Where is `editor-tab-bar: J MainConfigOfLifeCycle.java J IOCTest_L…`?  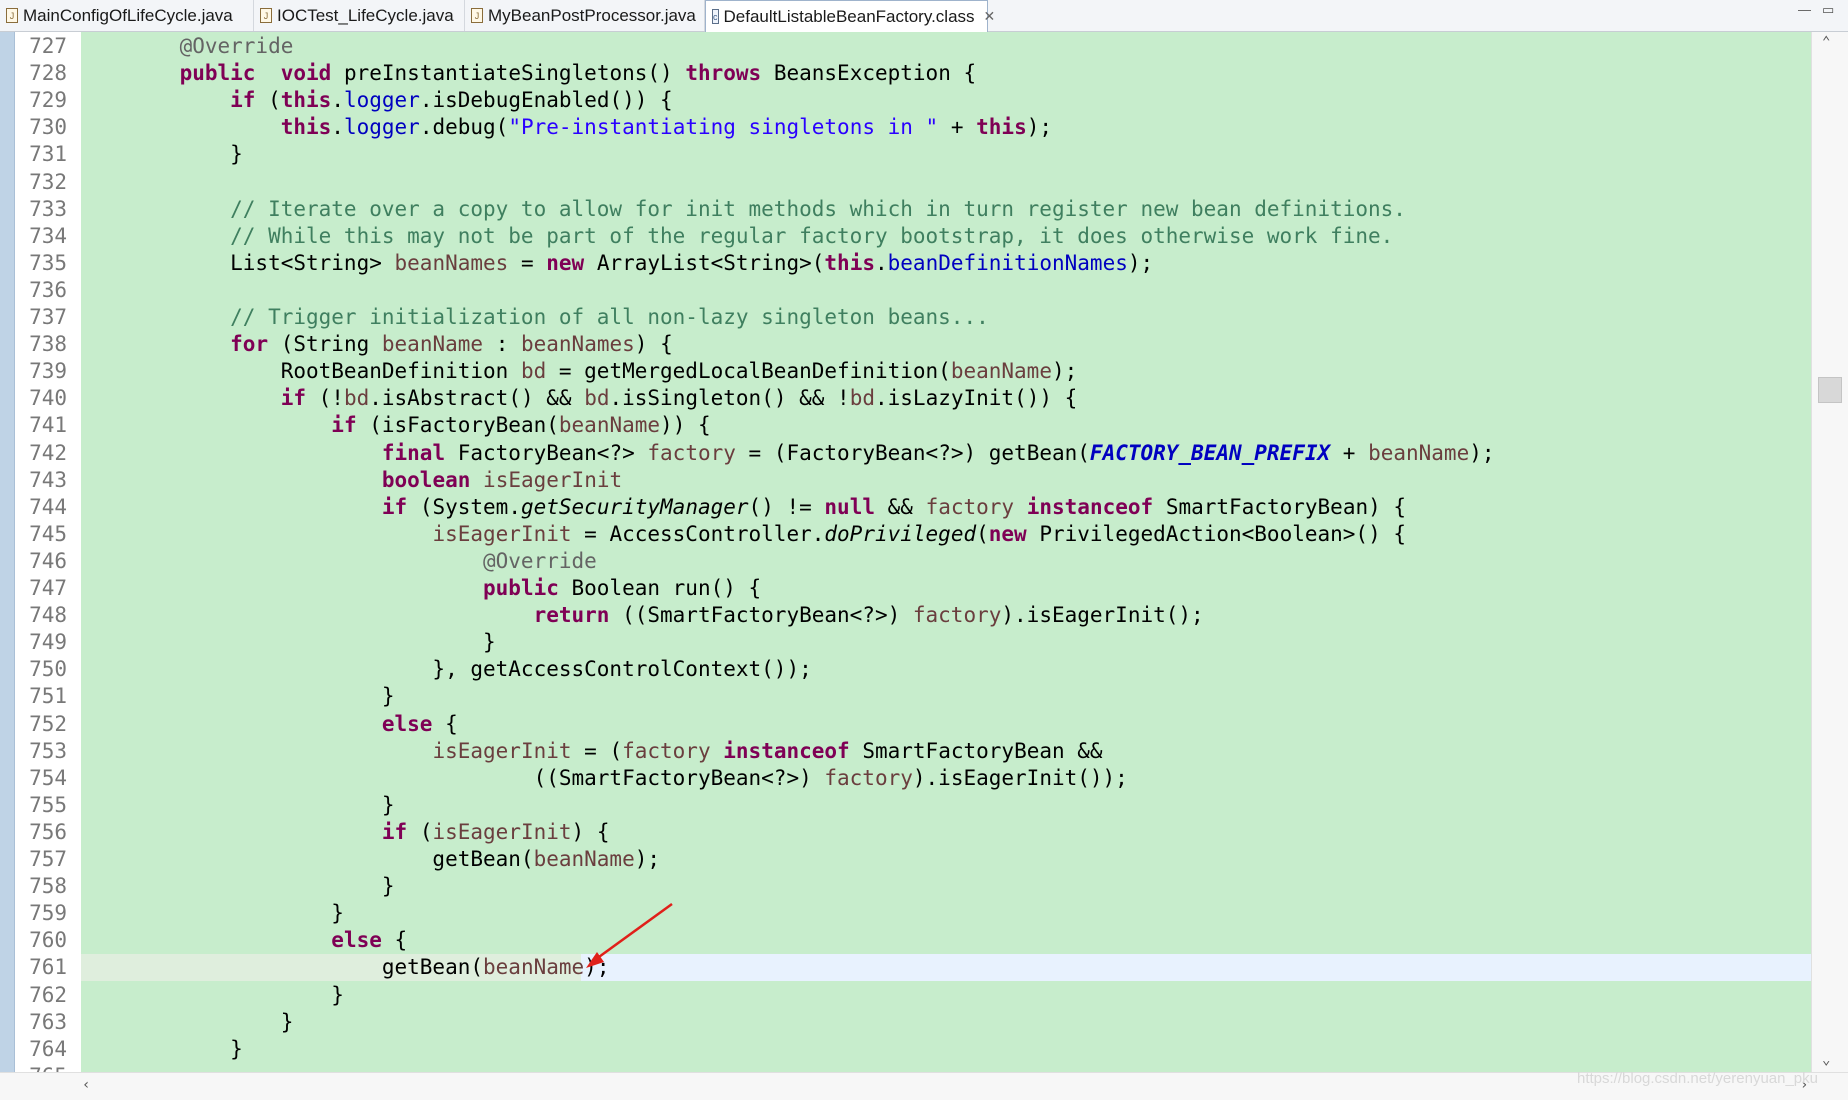
editor-tab-bar: J MainConfigOfLifeCycle.java J IOCTest_L… is located at coordinates (924, 16).